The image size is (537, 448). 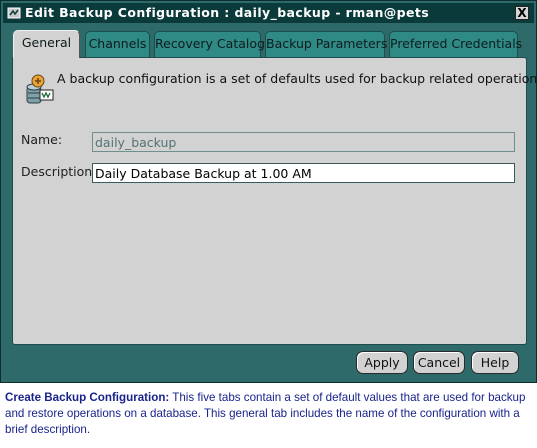 I want to click on apply-button: Apply, so click(x=382, y=362).